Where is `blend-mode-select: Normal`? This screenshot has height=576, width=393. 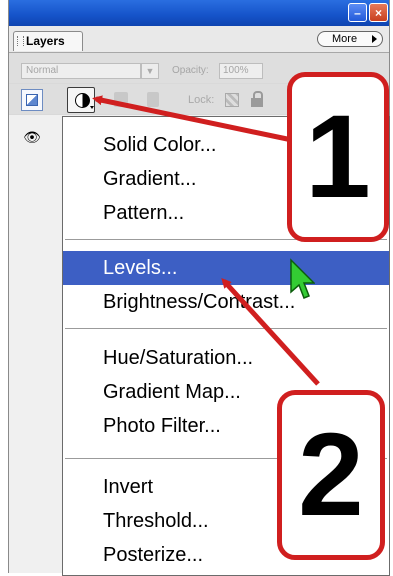
blend-mode-select: Normal is located at coordinates (81, 71).